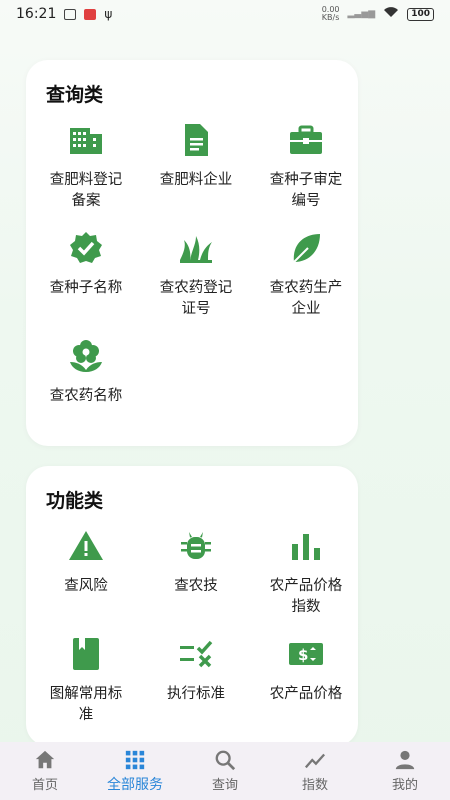  What do you see at coordinates (45, 771) in the screenshot?
I see `tab-home: 首页` at bounding box center [45, 771].